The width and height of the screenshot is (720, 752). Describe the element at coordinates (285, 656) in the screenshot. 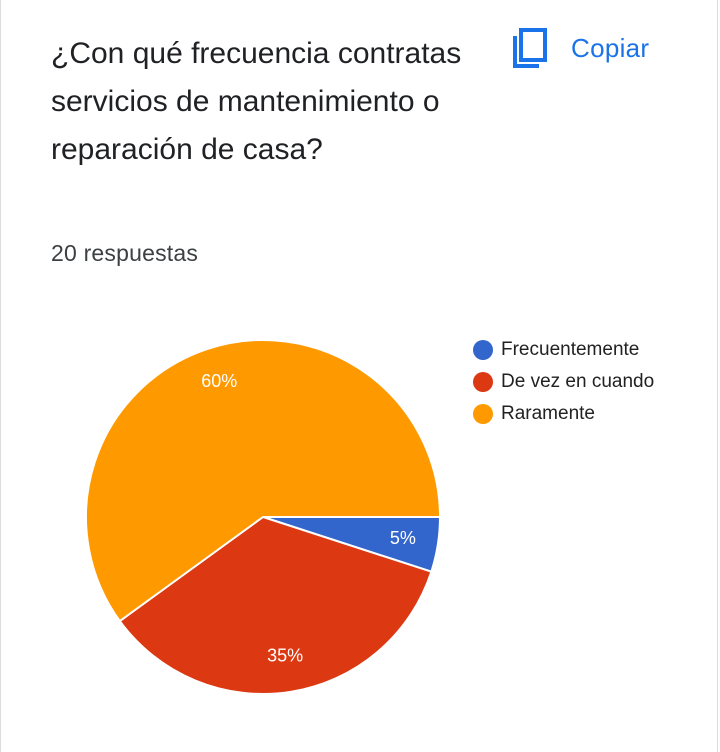

I see `pie-data-label: 35%` at that location.